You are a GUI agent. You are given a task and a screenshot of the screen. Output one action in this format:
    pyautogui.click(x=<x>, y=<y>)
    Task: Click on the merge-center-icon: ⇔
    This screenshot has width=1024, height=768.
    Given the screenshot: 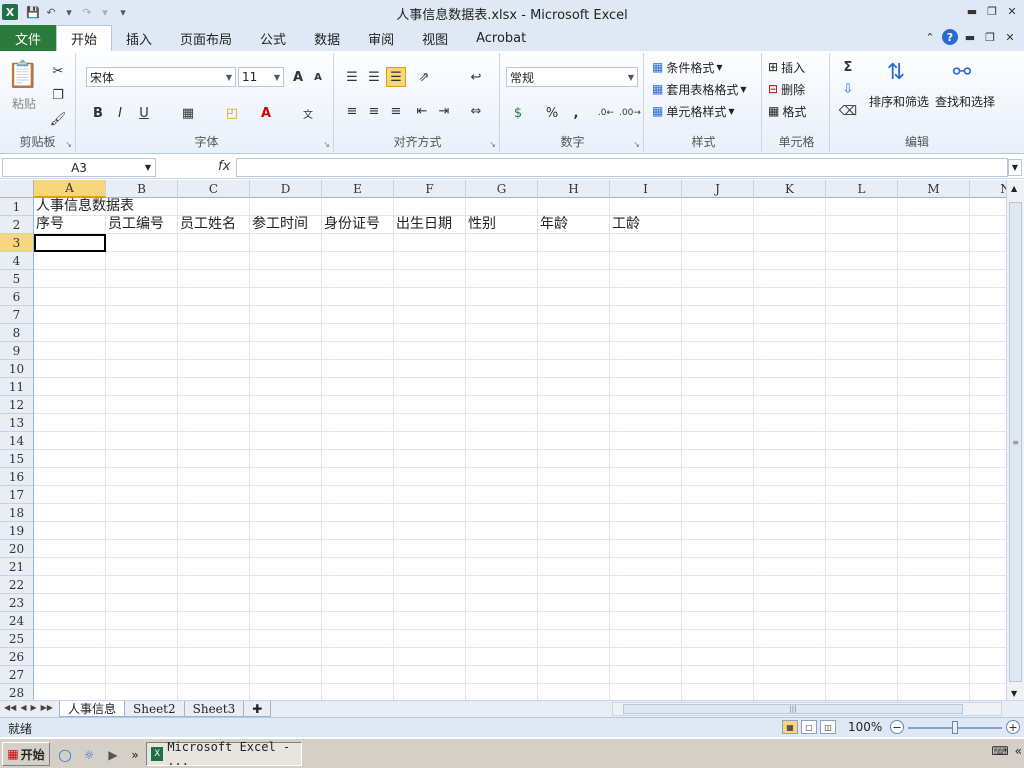 What is the action you would take?
    pyautogui.click(x=476, y=111)
    